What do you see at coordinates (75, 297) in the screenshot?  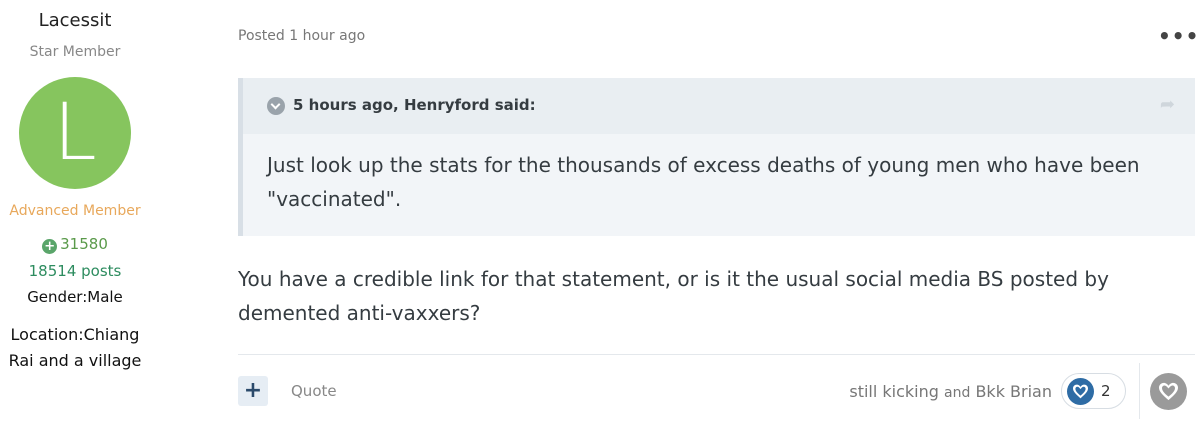 I see `author-gender: Gender:Male` at bounding box center [75, 297].